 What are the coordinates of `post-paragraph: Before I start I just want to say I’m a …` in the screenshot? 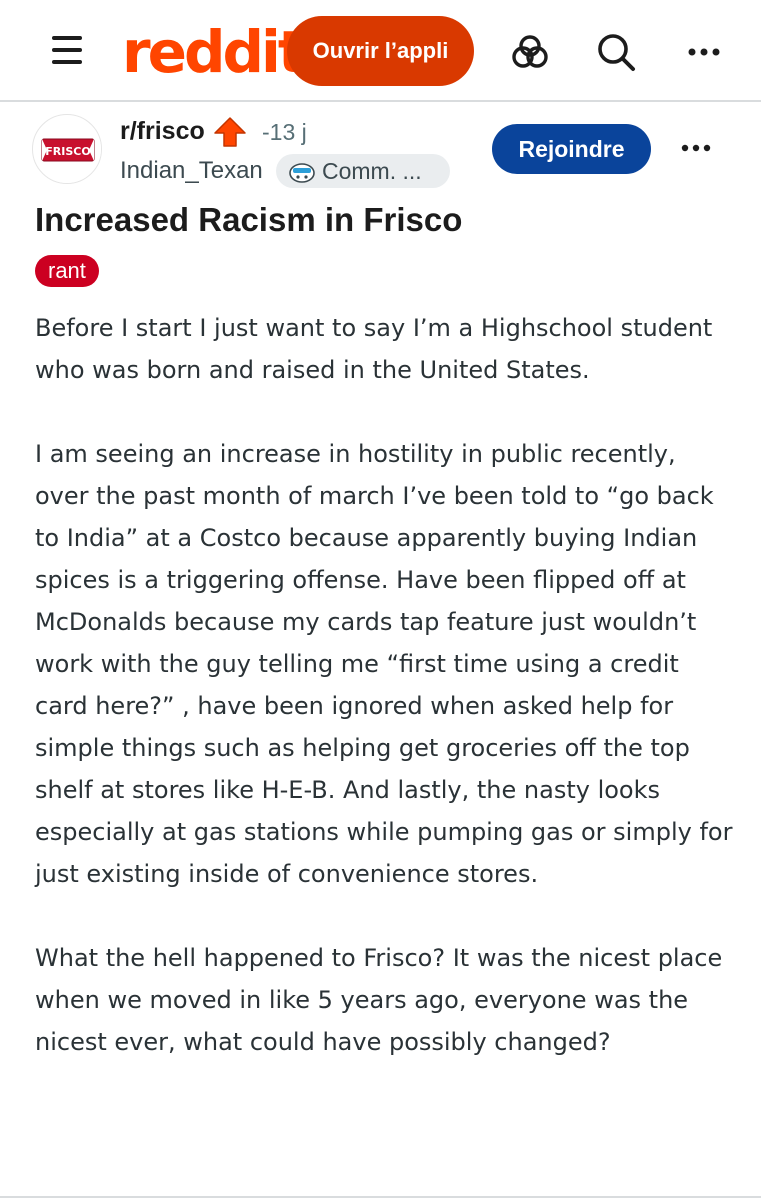 It's located at (374, 349).